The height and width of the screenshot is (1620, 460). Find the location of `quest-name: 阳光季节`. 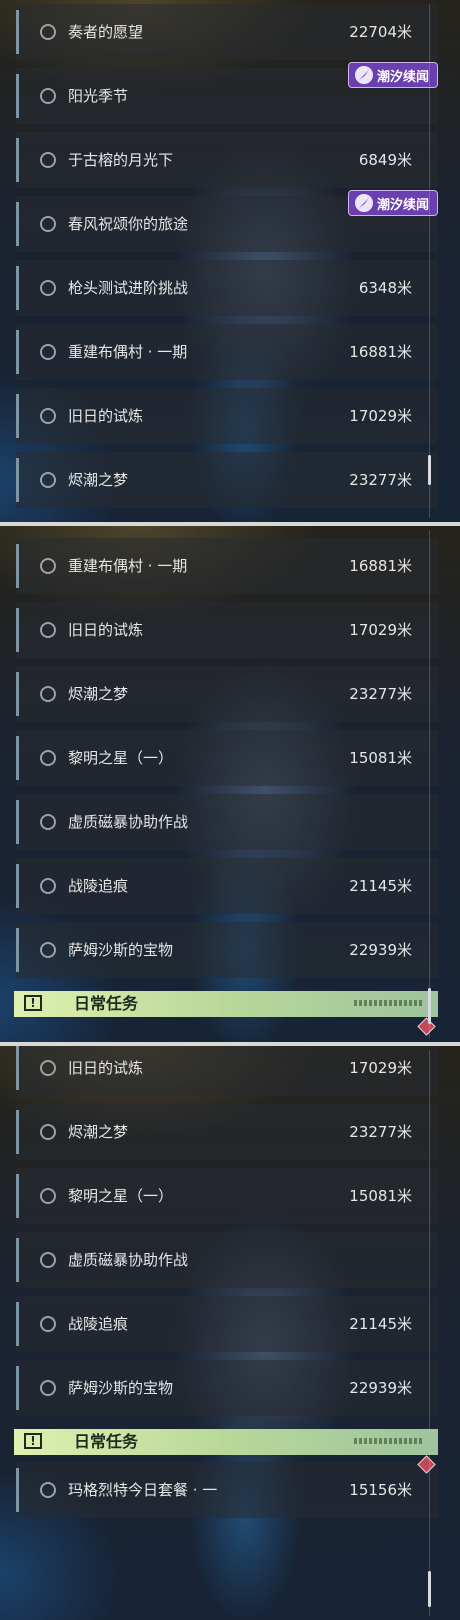

quest-name: 阳光季节 is located at coordinates (98, 96).